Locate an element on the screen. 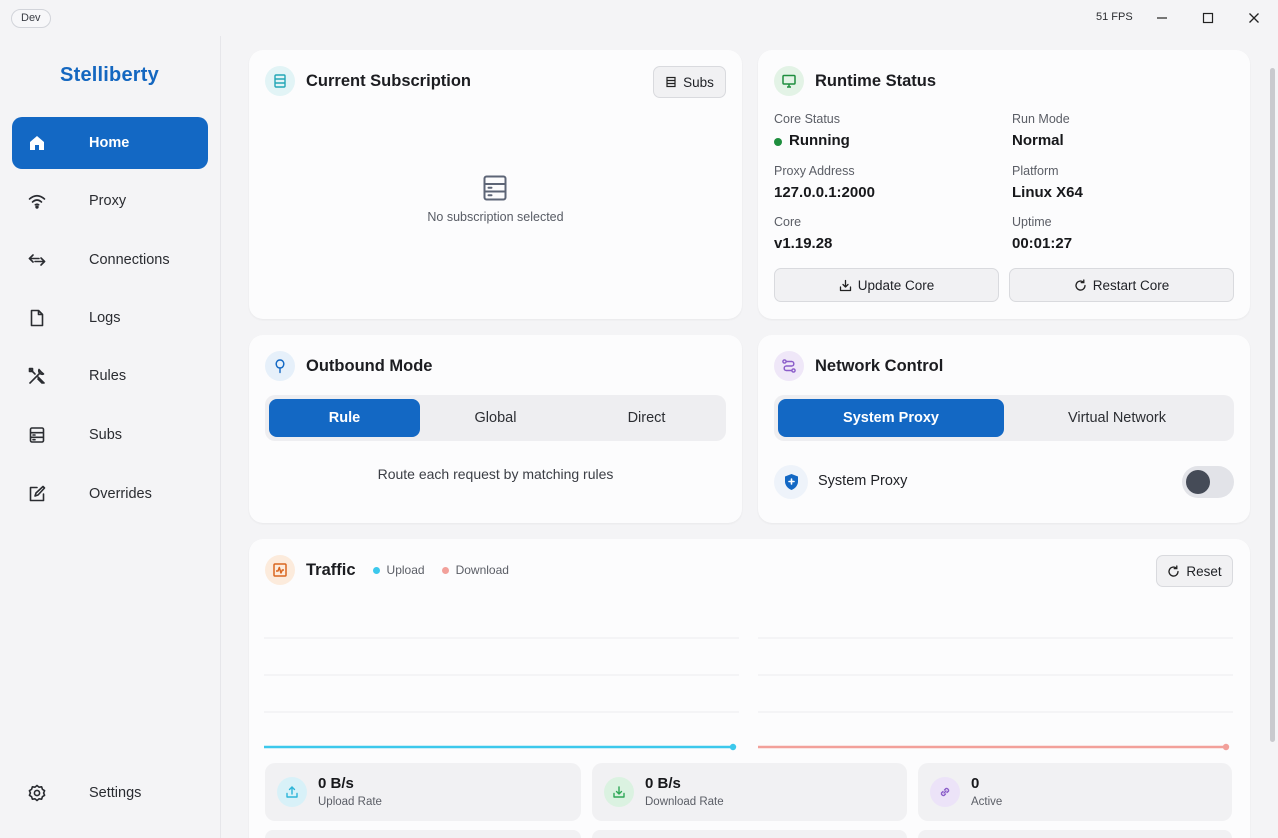 This screenshot has width=1278, height=838. tools-icon is located at coordinates (37, 376).